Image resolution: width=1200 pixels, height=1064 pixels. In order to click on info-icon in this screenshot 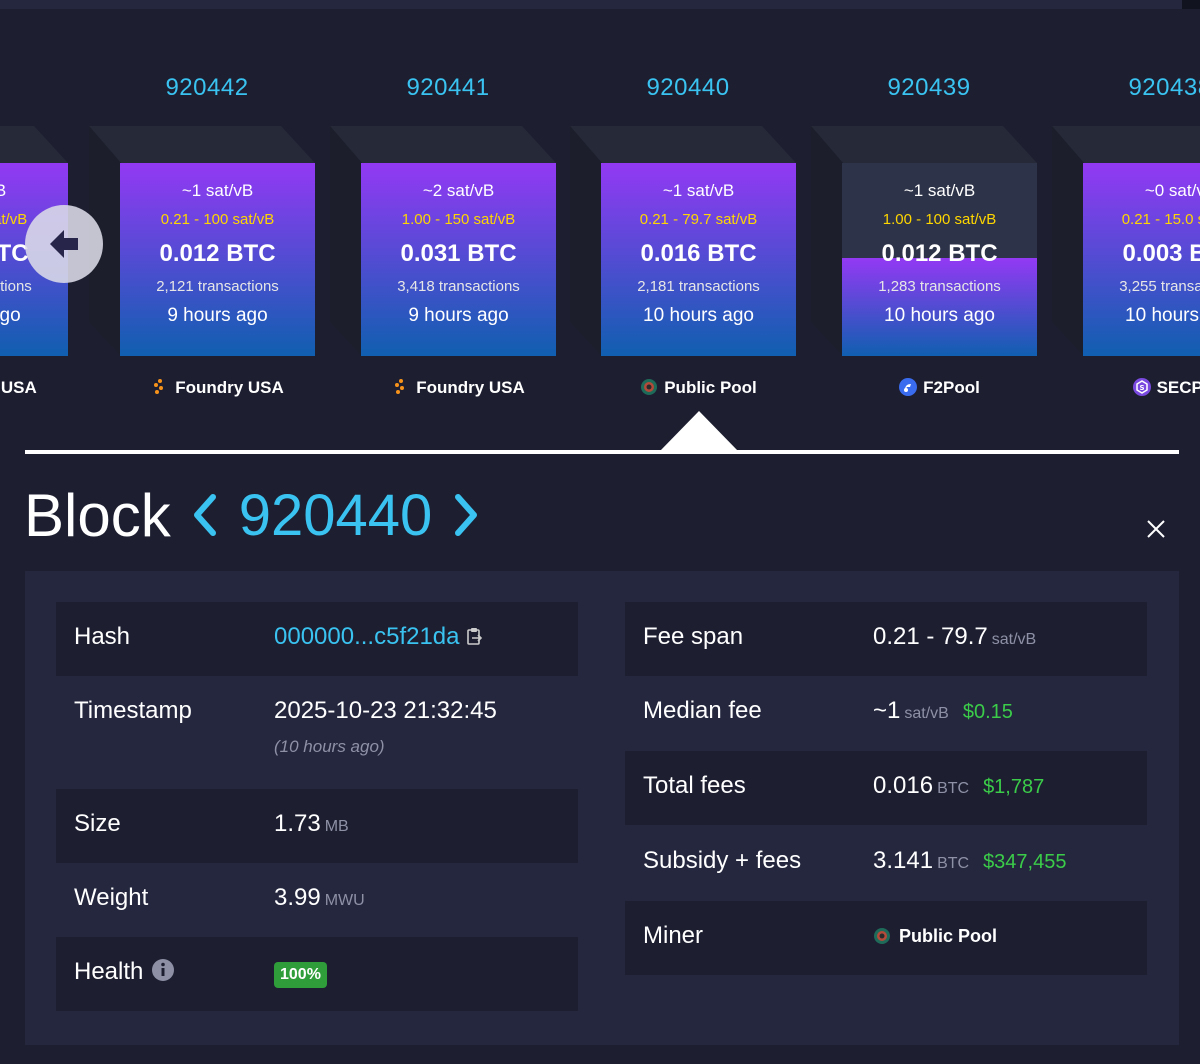, I will do `click(163, 970)`.